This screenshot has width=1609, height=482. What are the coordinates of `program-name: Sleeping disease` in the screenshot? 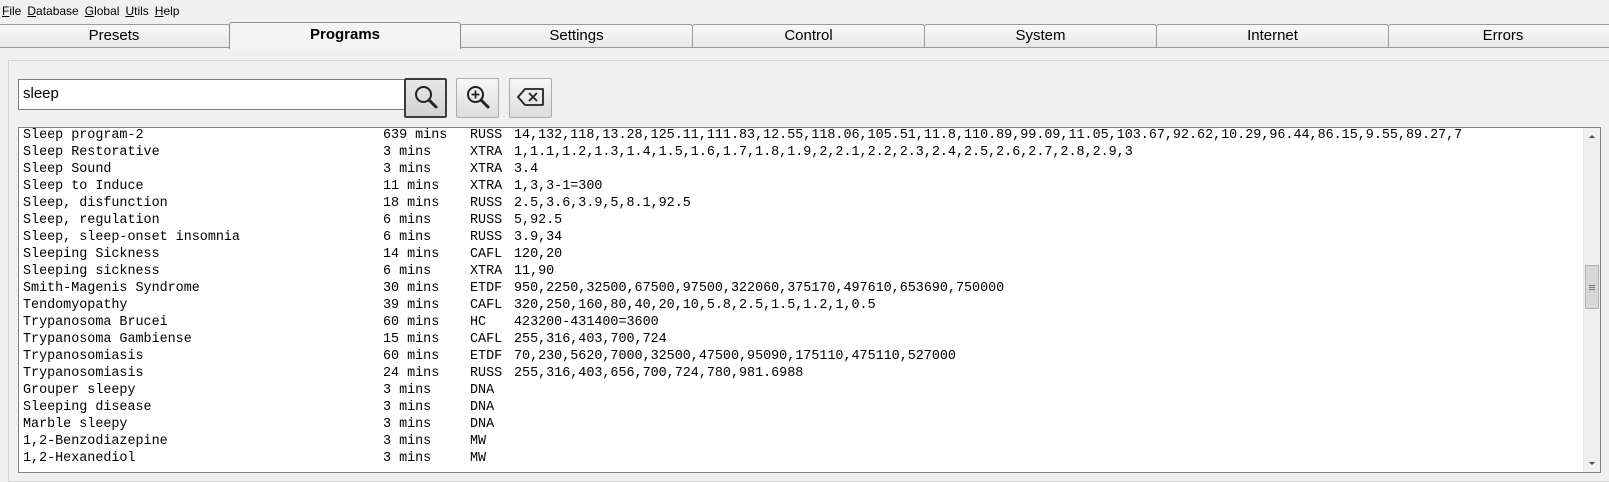 It's located at (87, 407).